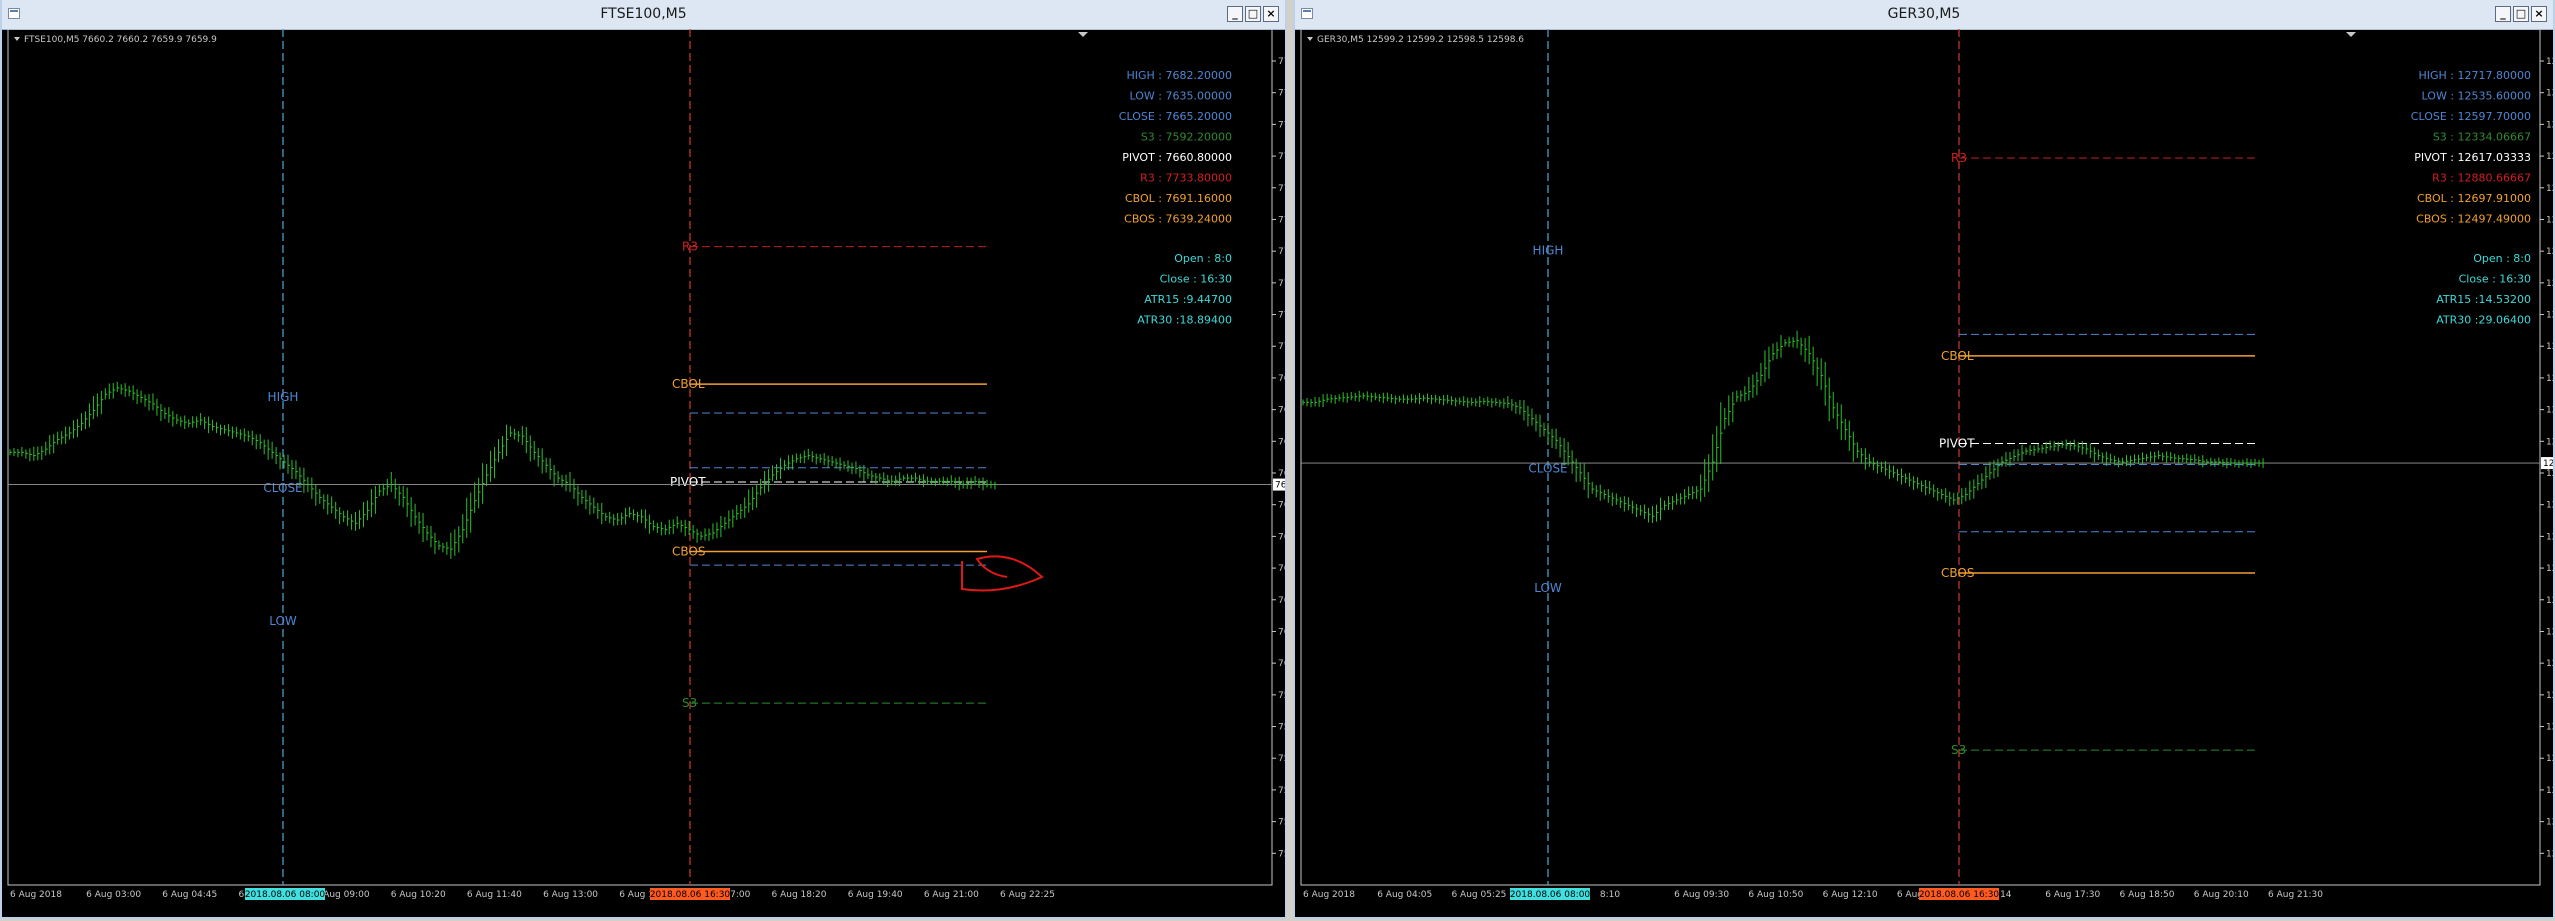 The width and height of the screenshot is (2555, 921). What do you see at coordinates (1281, 62) in the screenshot?
I see `price-axis-label: 7792.0` at bounding box center [1281, 62].